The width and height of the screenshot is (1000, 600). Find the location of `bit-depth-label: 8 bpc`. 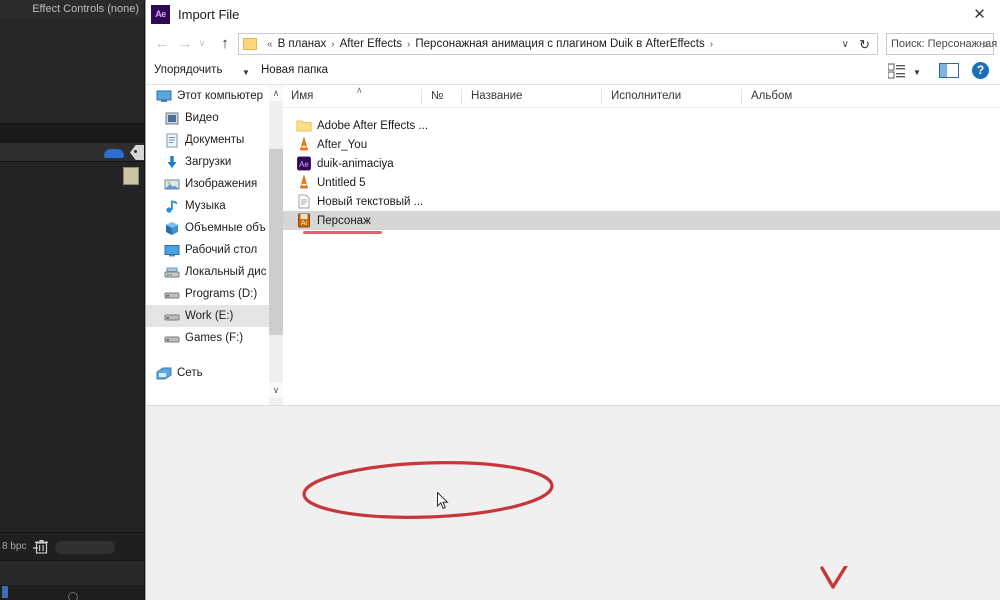

bit-depth-label: 8 bpc is located at coordinates (14, 546).